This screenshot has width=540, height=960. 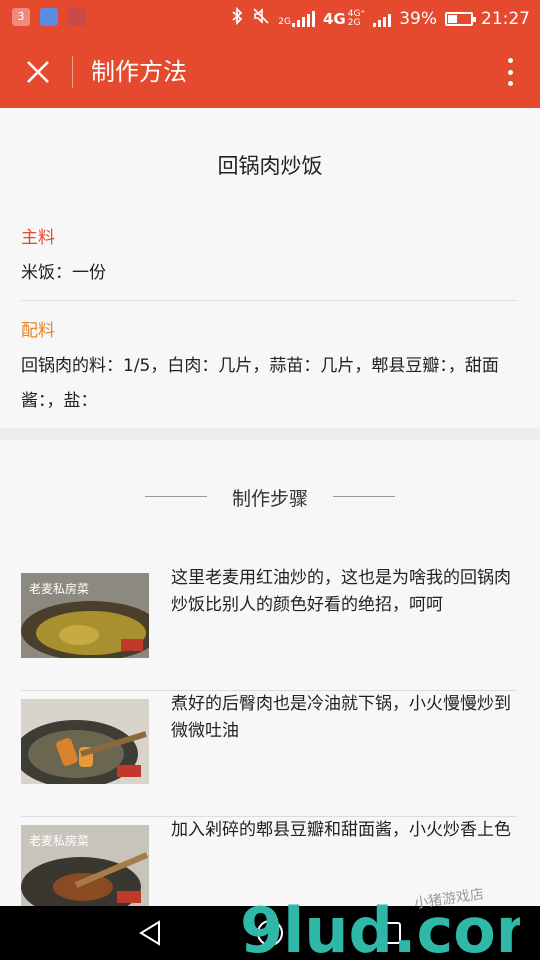 What do you see at coordinates (139, 72) in the screenshot?
I see `page-title: 制作方法` at bounding box center [139, 72].